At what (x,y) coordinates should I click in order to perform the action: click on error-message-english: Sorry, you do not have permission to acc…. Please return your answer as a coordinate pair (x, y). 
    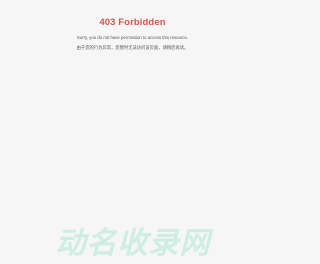
    Looking at the image, I should click on (132, 37).